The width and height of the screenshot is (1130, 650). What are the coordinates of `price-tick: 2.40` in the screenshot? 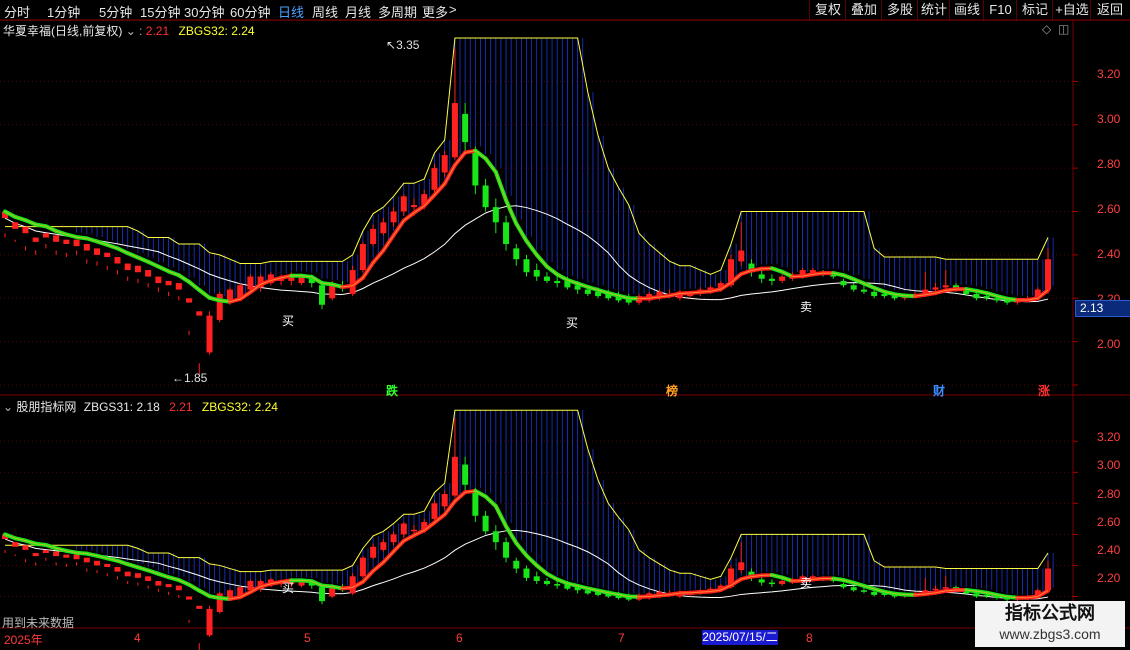 It's located at (1109, 254).